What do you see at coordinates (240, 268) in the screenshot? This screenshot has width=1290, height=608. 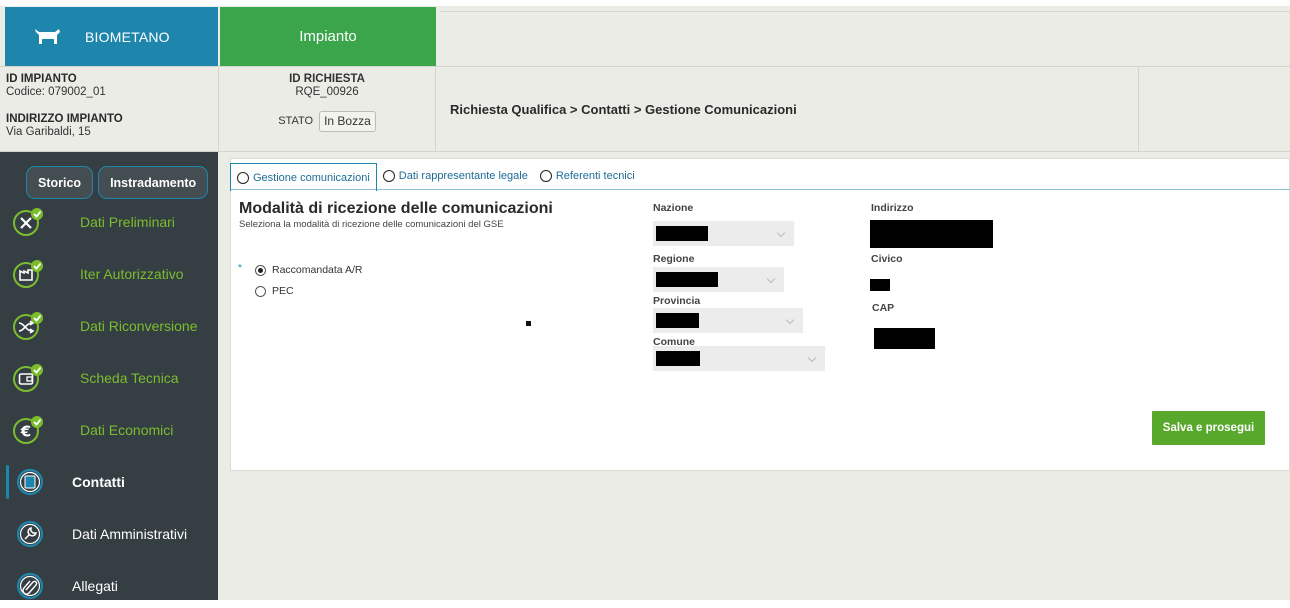 I see `required-mark: *` at bounding box center [240, 268].